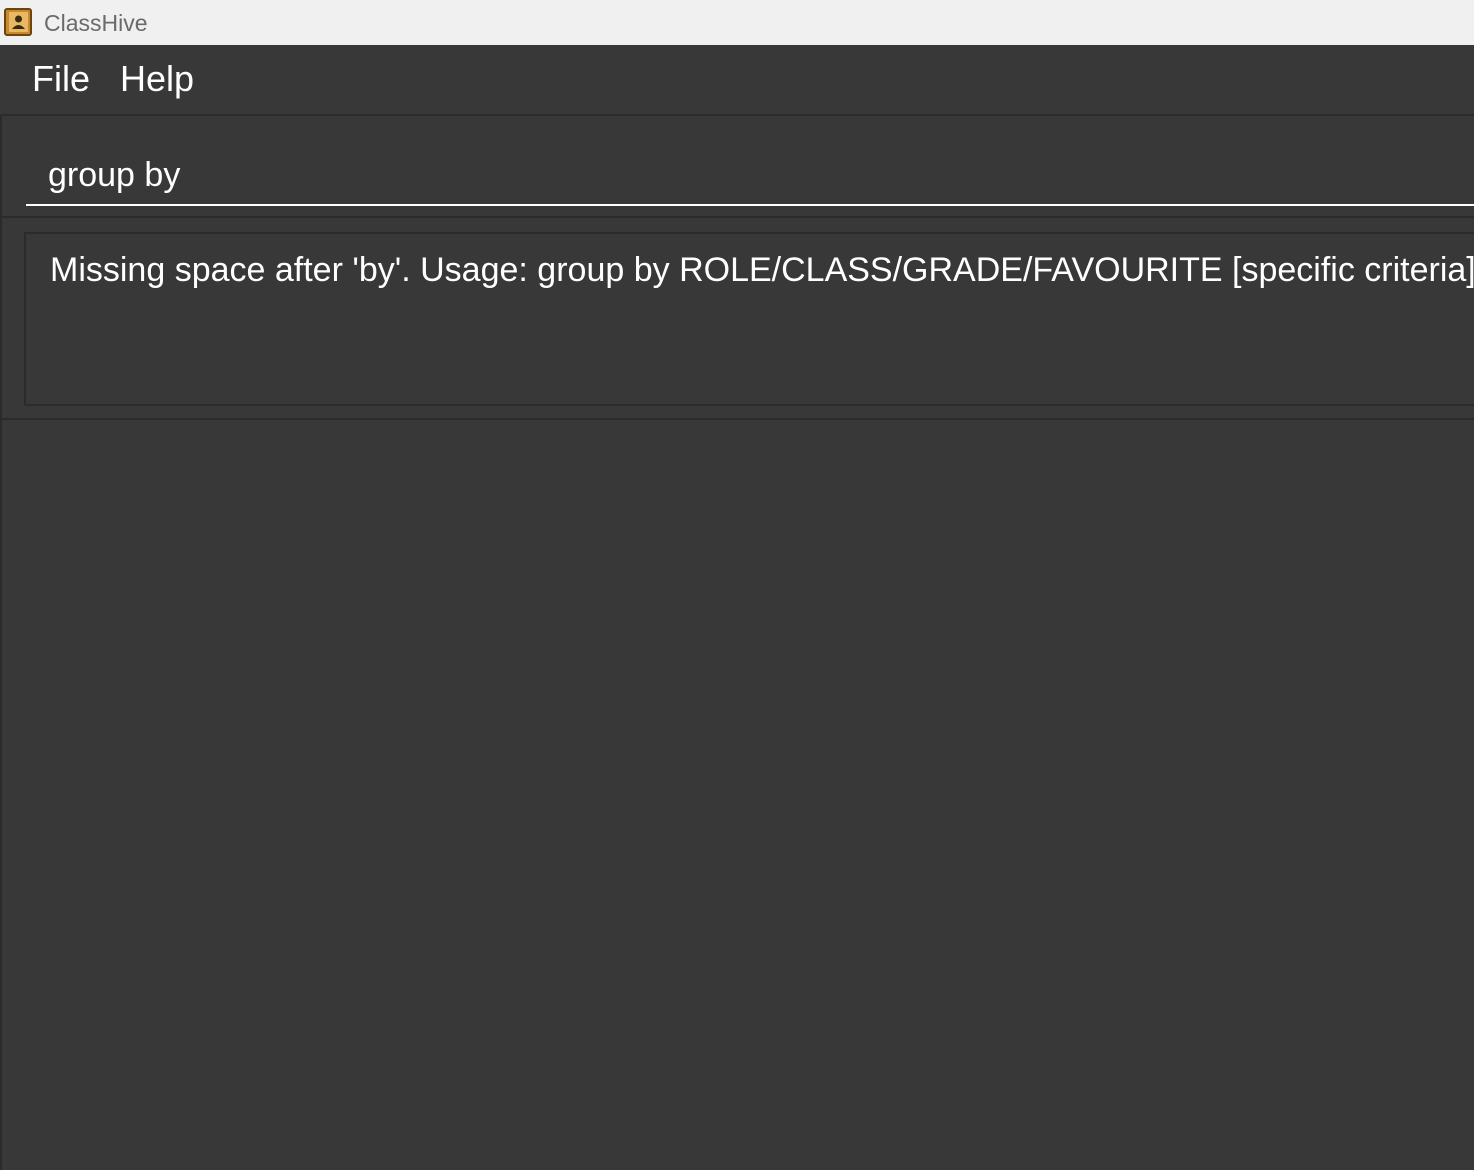  I want to click on command-box-pane, so click(737, 167).